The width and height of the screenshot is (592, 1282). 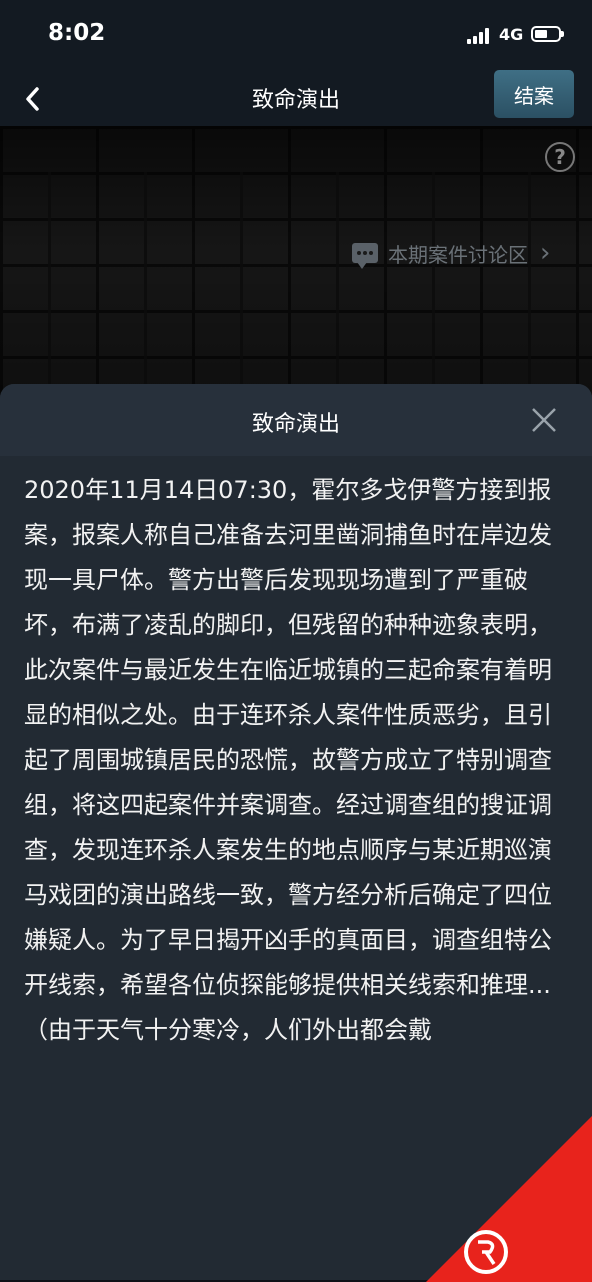 I want to click on status-time: 8:02, so click(x=77, y=33).